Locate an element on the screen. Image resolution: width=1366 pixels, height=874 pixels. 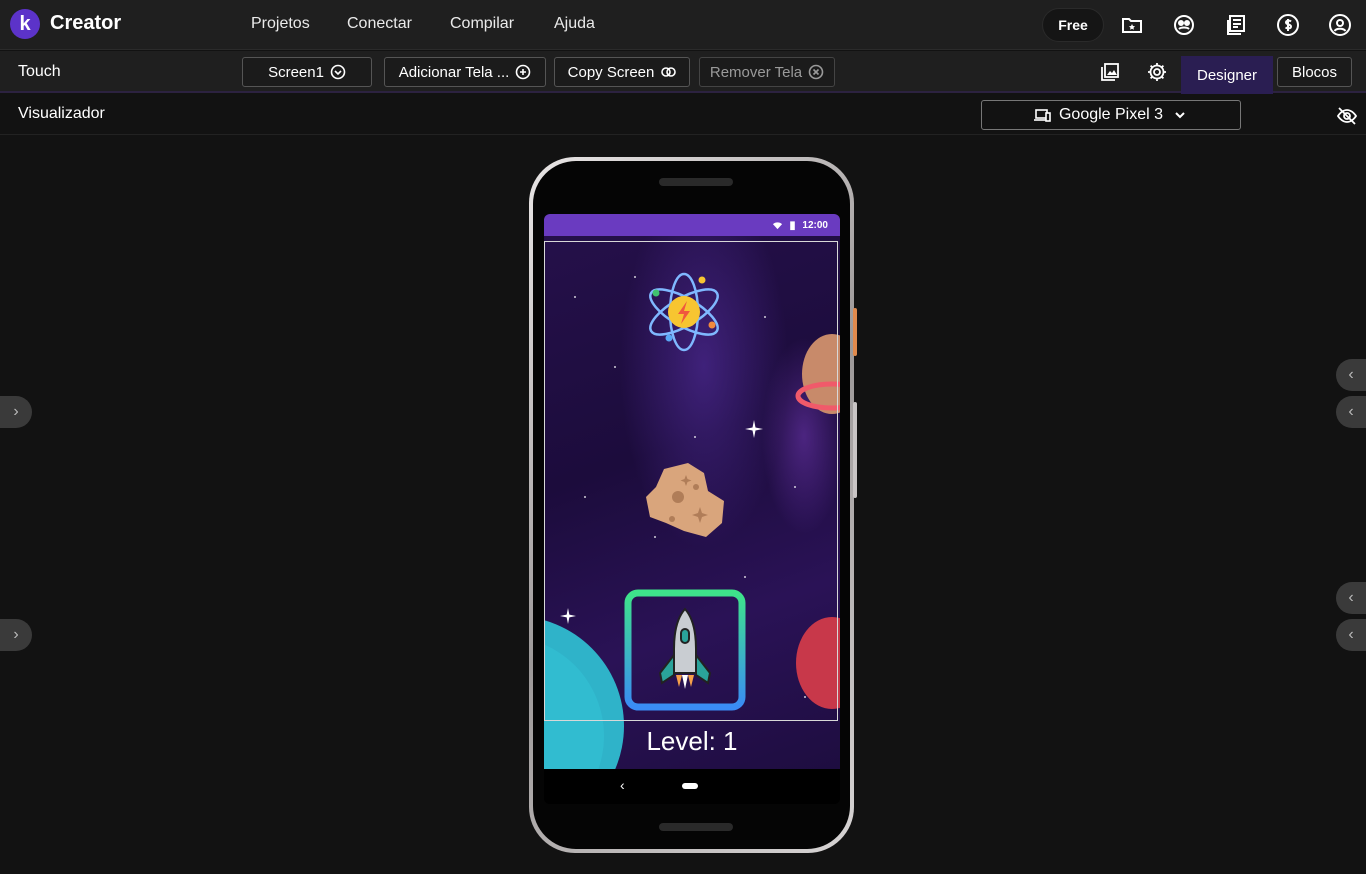
expand-left-panel-button: › is located at coordinates (16, 412).